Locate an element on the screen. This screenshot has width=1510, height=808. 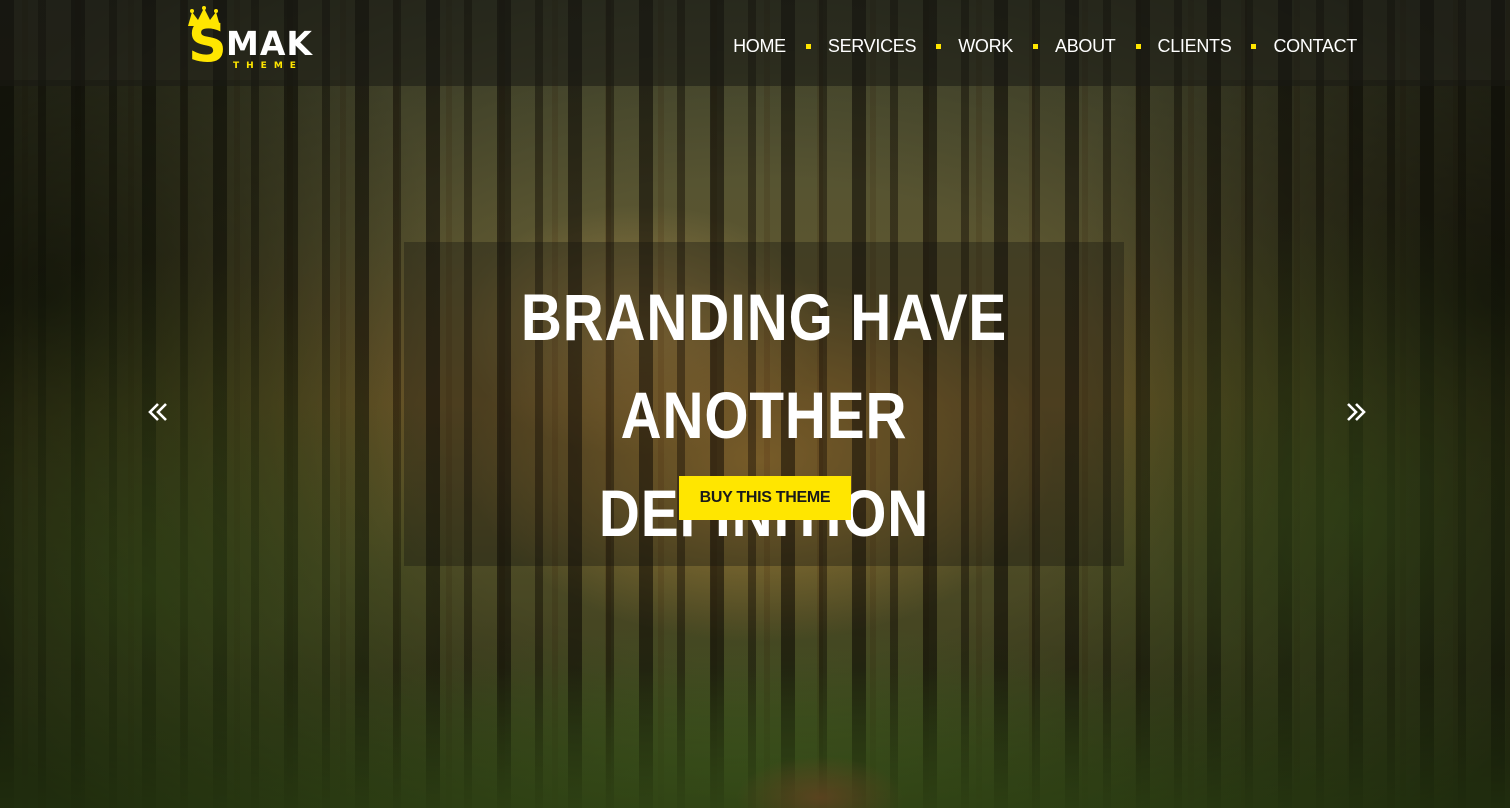
nav-work: WORK is located at coordinates (985, 46).